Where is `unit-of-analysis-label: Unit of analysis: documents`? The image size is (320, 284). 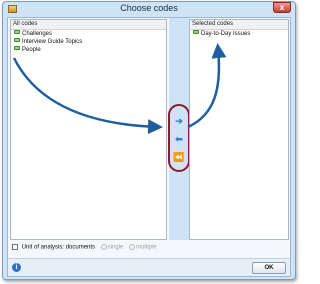 unit-of-analysis-label: Unit of analysis: documents is located at coordinates (58, 247).